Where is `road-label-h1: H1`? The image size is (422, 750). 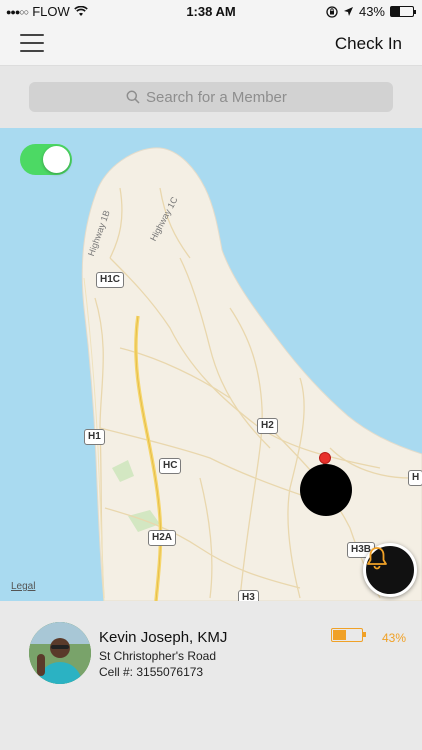
road-label-h1: H1 is located at coordinates (94, 437).